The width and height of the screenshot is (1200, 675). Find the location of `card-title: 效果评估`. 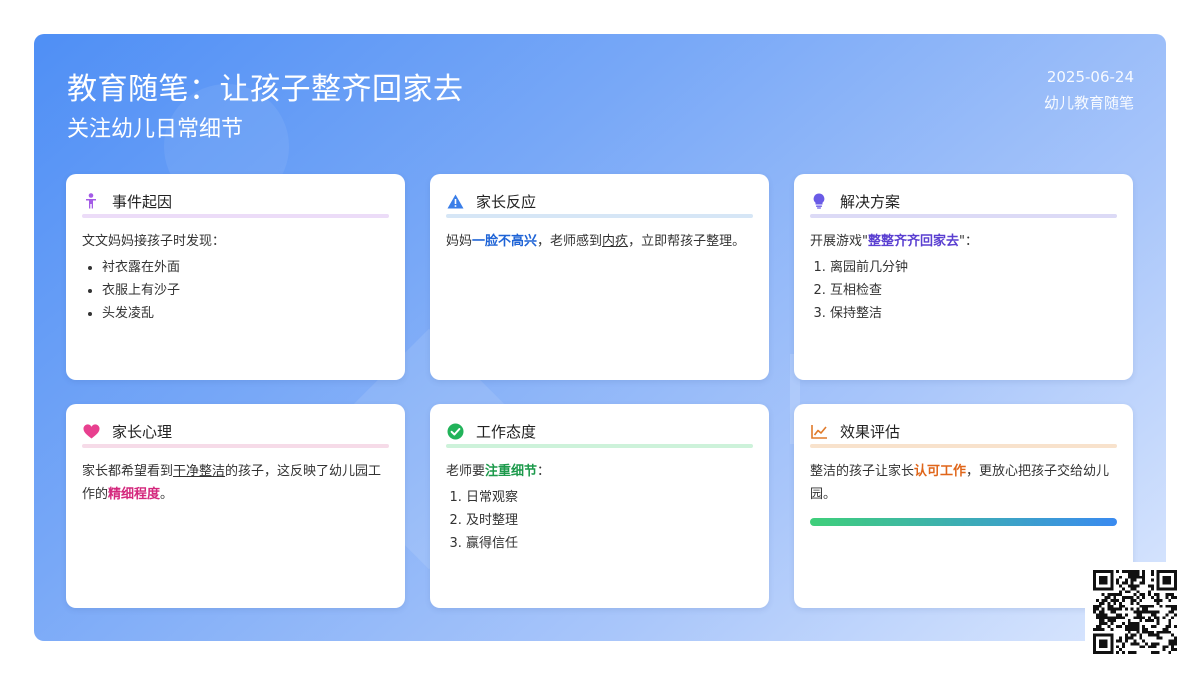

card-title: 效果评估 is located at coordinates (870, 431).